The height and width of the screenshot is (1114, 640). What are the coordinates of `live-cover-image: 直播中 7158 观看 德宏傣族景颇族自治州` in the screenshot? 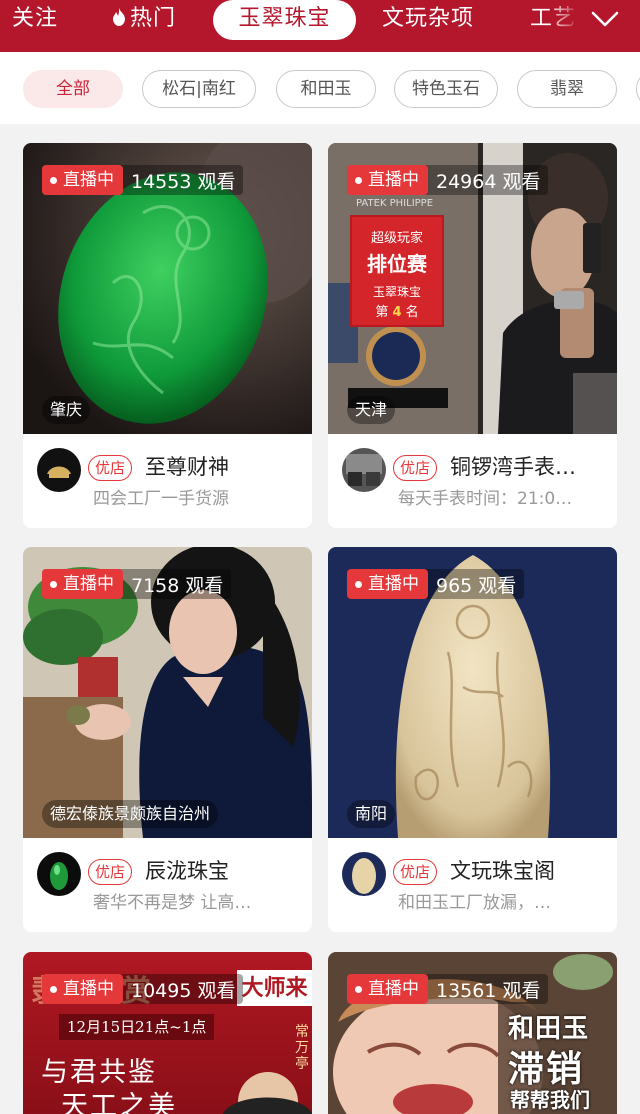 It's located at (167, 692).